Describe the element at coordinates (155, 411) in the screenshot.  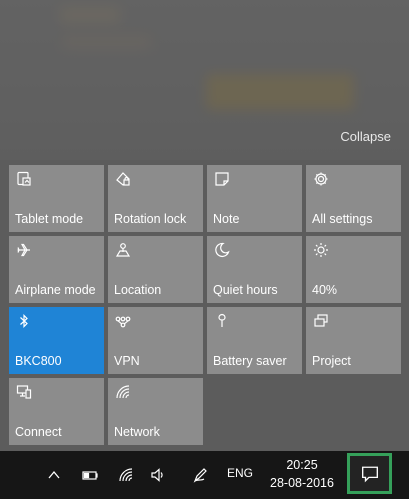
I see `tile-network: Network` at that location.